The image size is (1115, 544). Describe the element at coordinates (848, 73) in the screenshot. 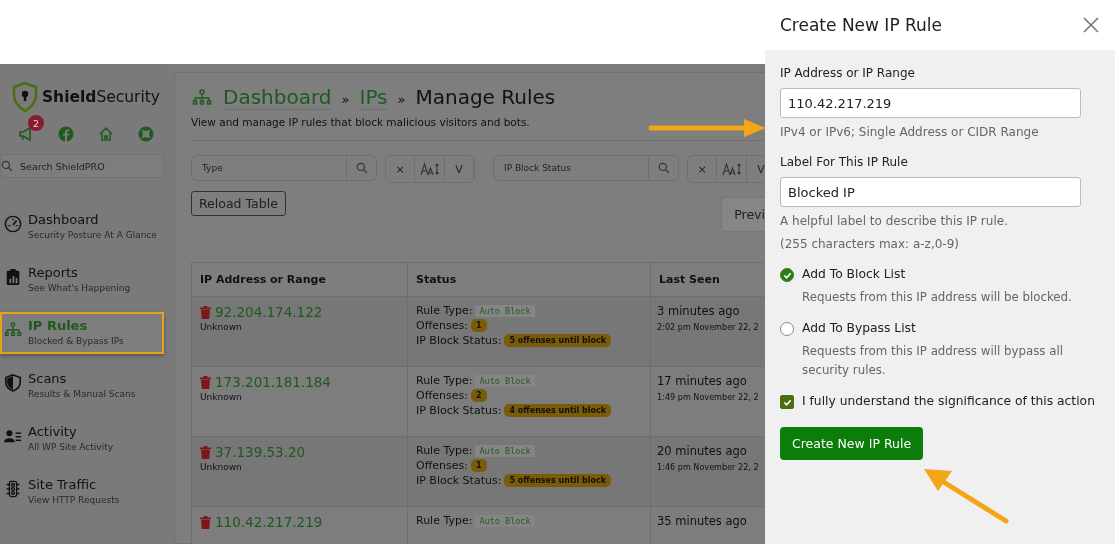

I see `field-label: IP Address or IP Range` at that location.